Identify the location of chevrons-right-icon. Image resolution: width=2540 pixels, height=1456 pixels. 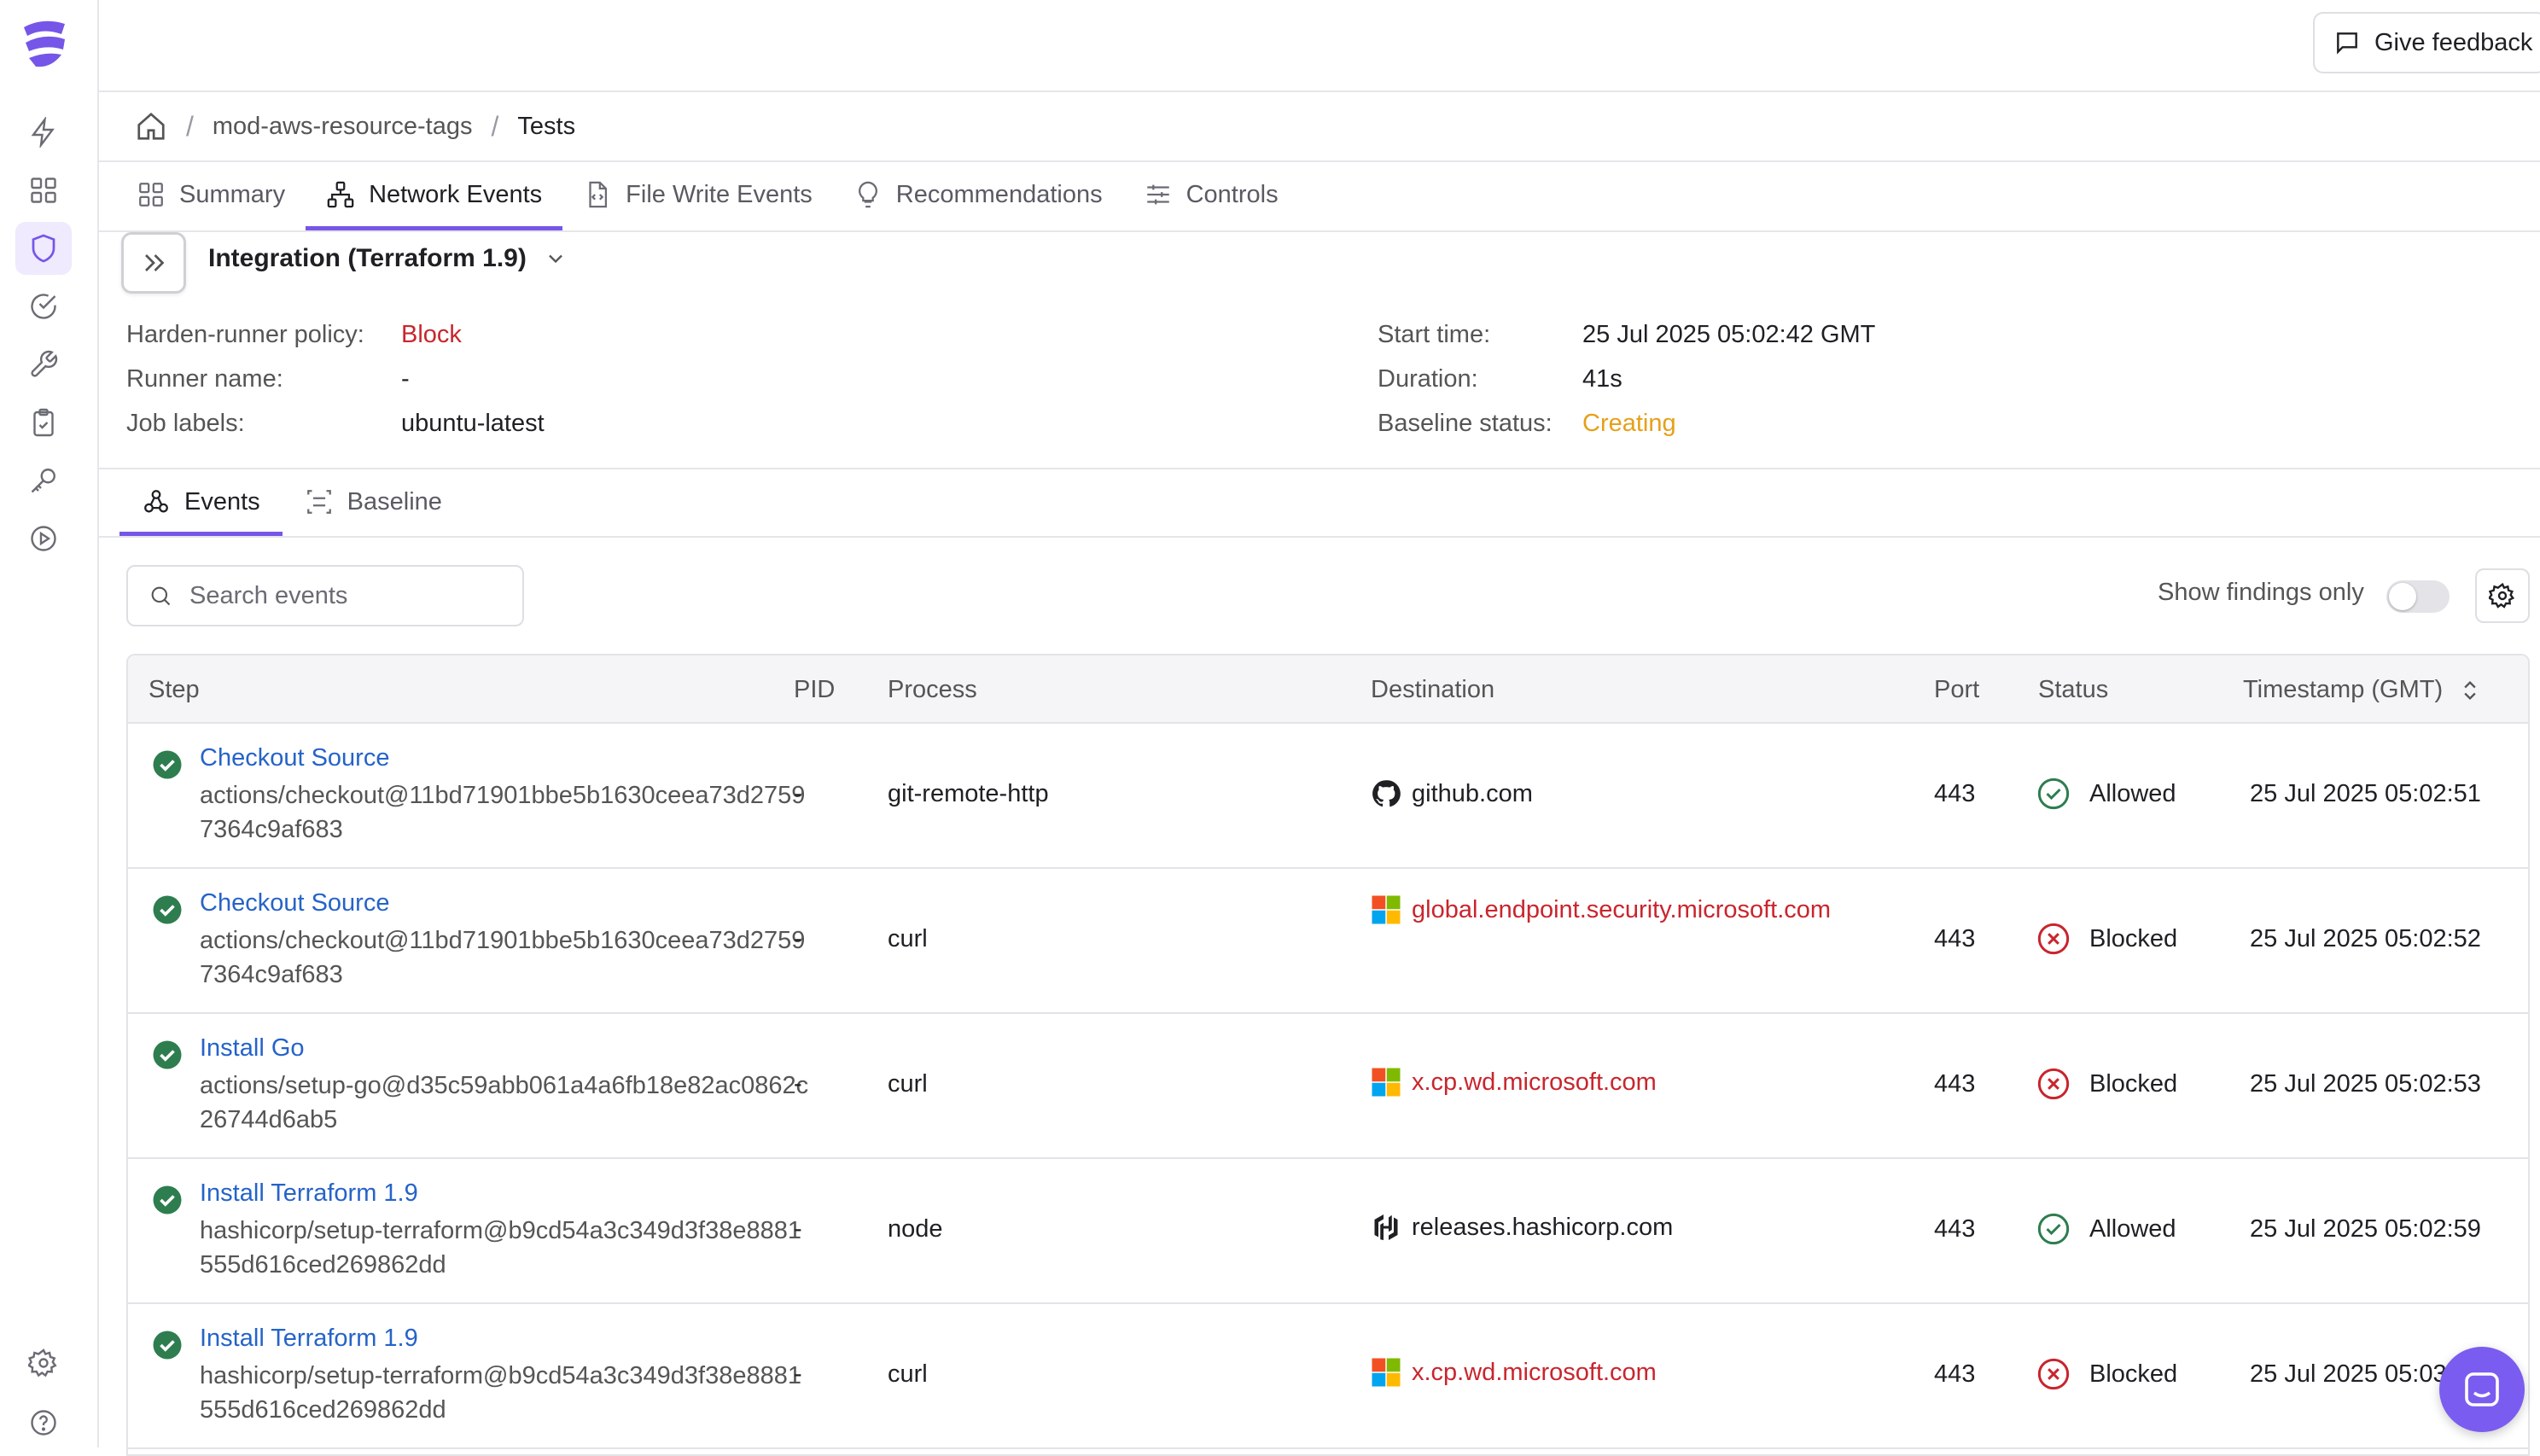
(155, 262).